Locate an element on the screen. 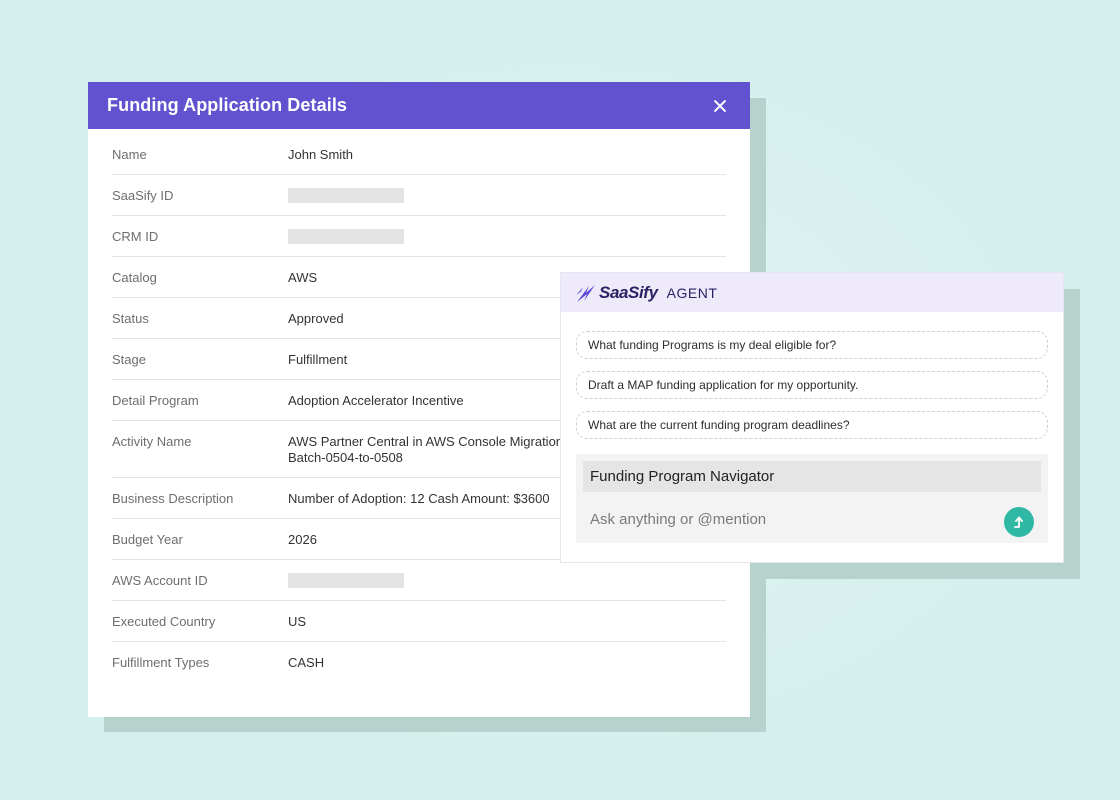 The width and height of the screenshot is (1120, 800). field-value: Fulfillment is located at coordinates (318, 359).